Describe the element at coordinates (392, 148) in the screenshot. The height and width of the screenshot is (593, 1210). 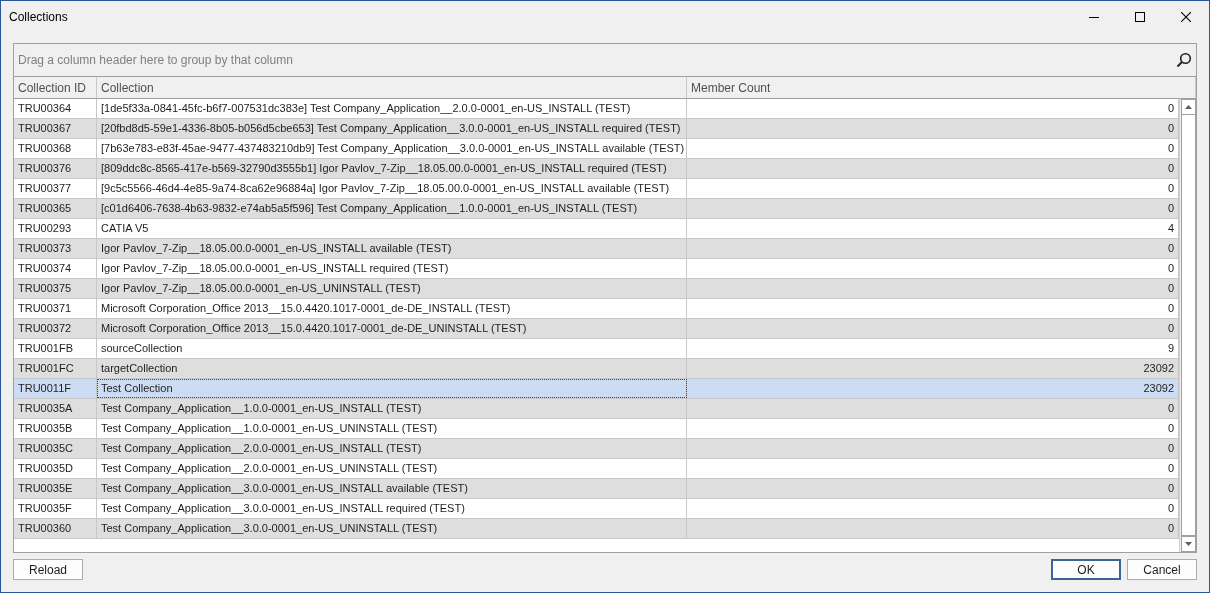
I see `table-cell: [7b63e783-e83f-45ae-9477-437483210db9] Test Company_Application__3.0.0-0001_en-US_INSTALL available (TEST)` at that location.